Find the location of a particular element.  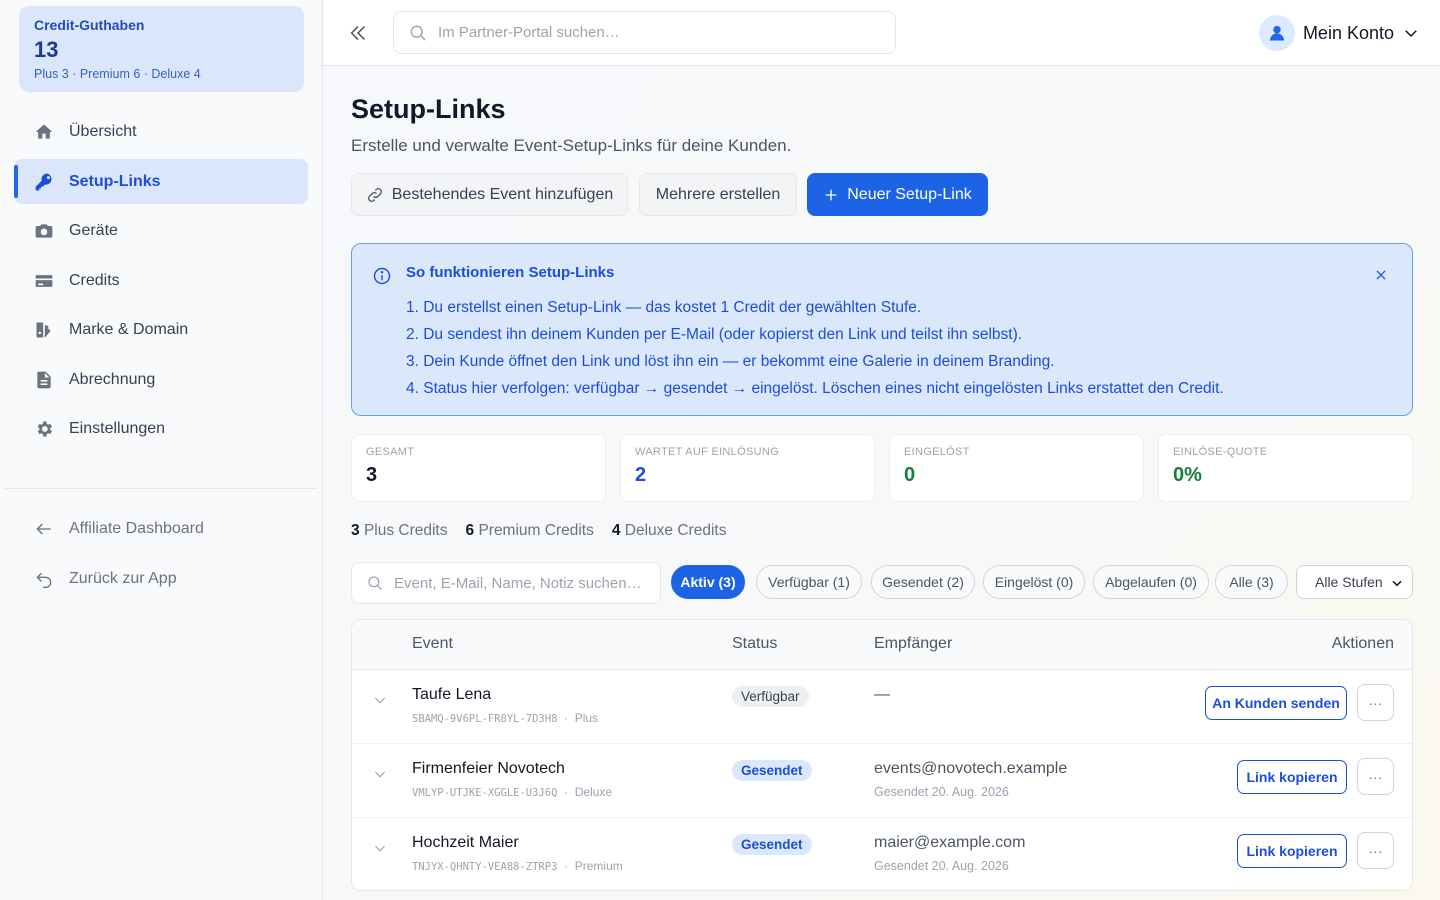

sidebar-item-devices: Geräte is located at coordinates (161, 230).